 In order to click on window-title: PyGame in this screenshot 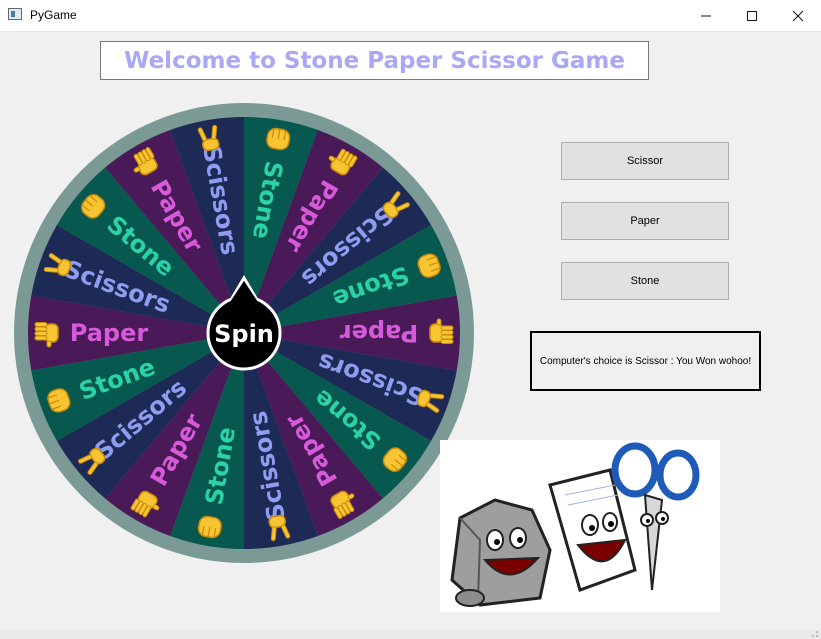, I will do `click(53, 15)`.